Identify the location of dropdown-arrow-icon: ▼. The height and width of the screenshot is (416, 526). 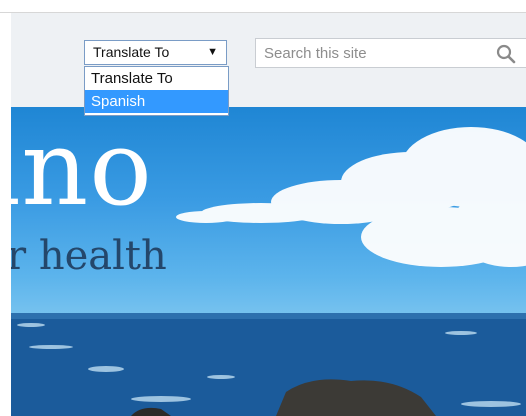
(212, 52).